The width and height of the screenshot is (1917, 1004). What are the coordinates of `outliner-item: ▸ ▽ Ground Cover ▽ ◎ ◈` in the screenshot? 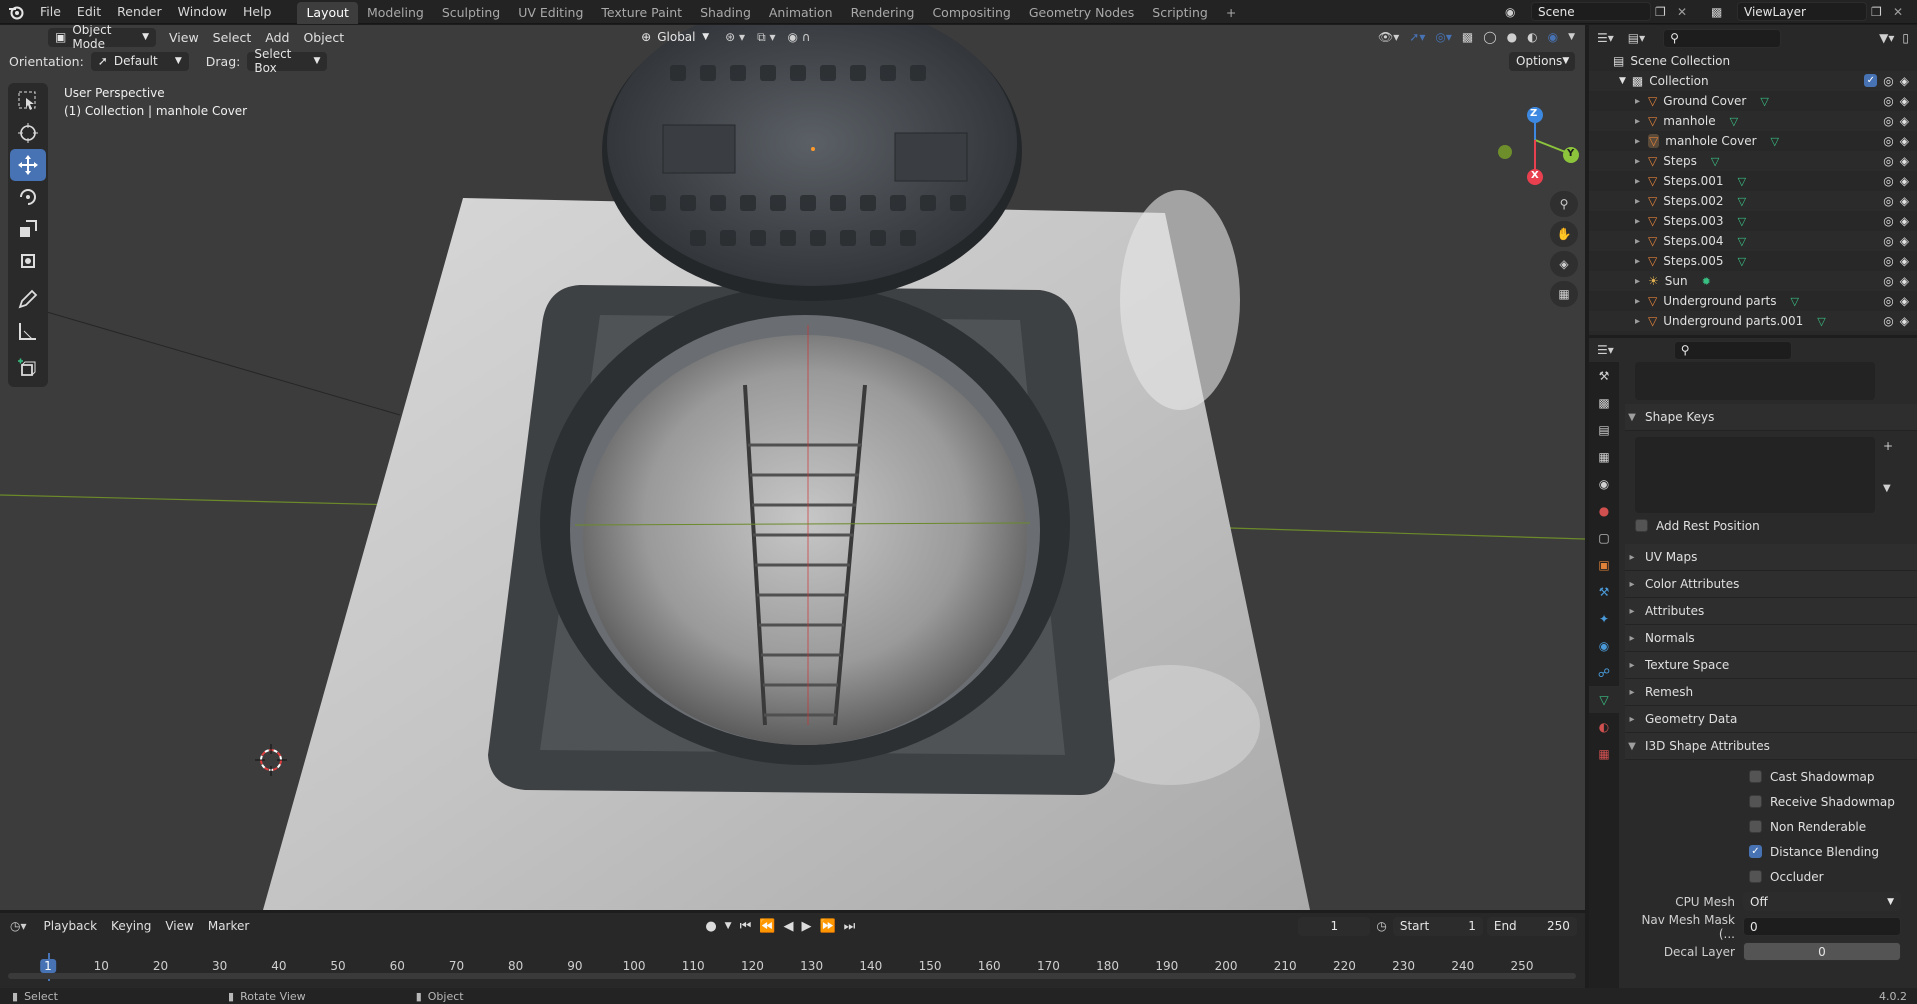 It's located at (1753, 101).